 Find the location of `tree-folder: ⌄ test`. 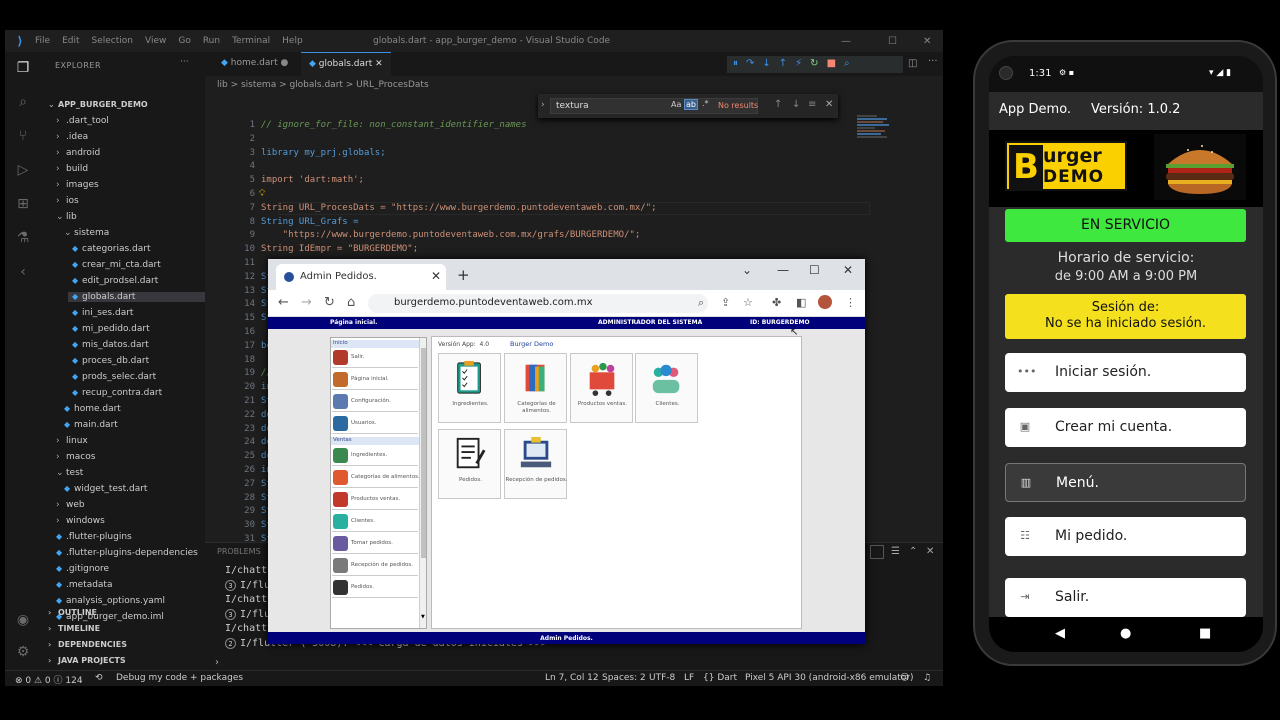

tree-folder: ⌄ test is located at coordinates (69, 473).